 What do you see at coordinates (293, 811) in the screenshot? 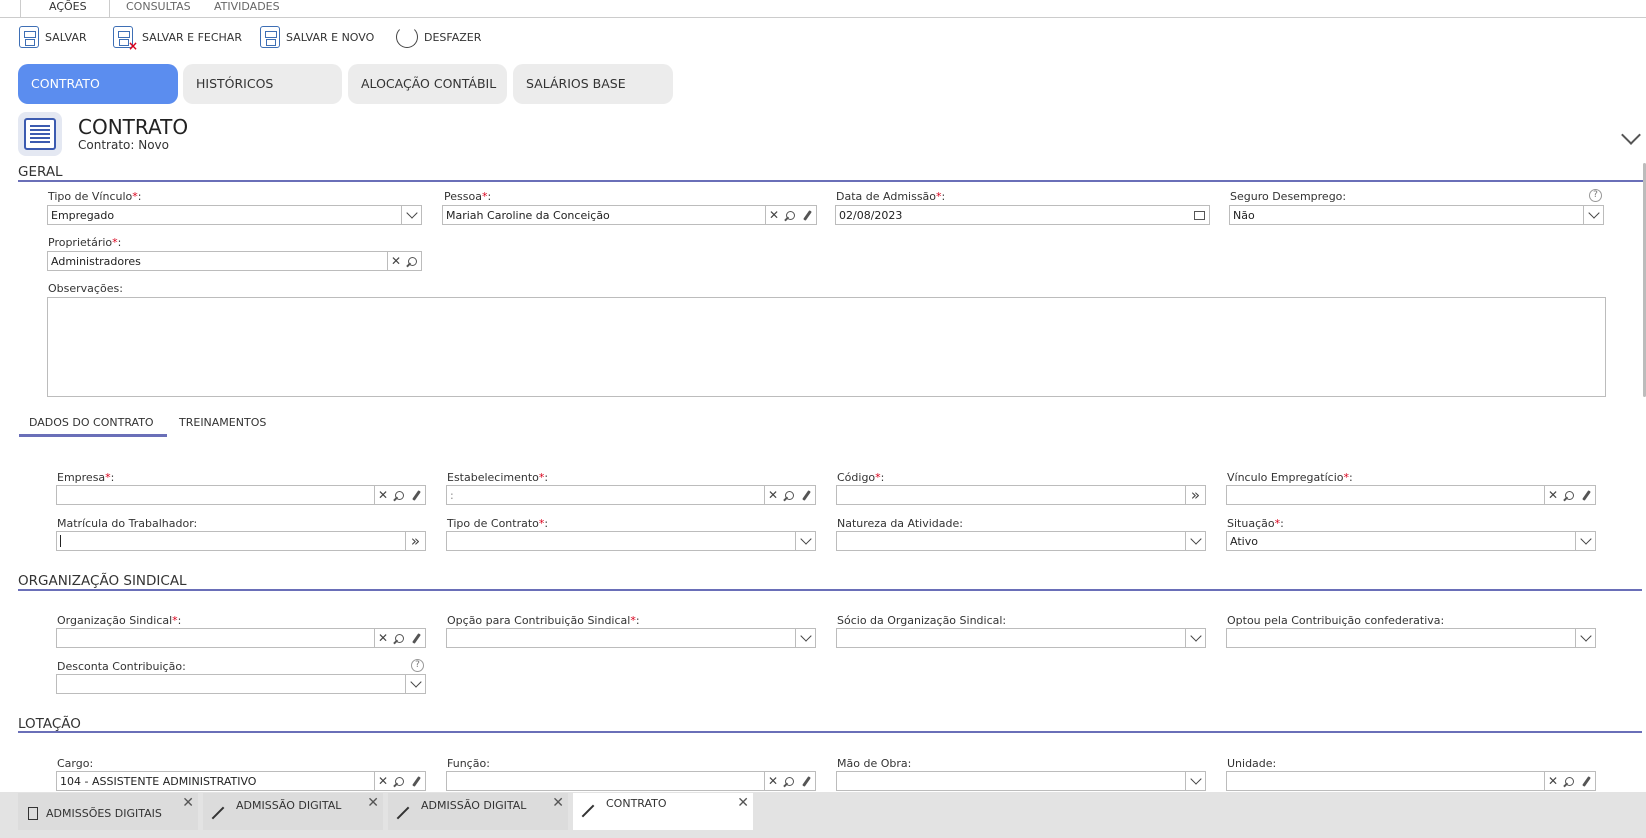
I see `task-admissao-digital-1: ADMISSÃO DIGITAL ✕` at bounding box center [293, 811].